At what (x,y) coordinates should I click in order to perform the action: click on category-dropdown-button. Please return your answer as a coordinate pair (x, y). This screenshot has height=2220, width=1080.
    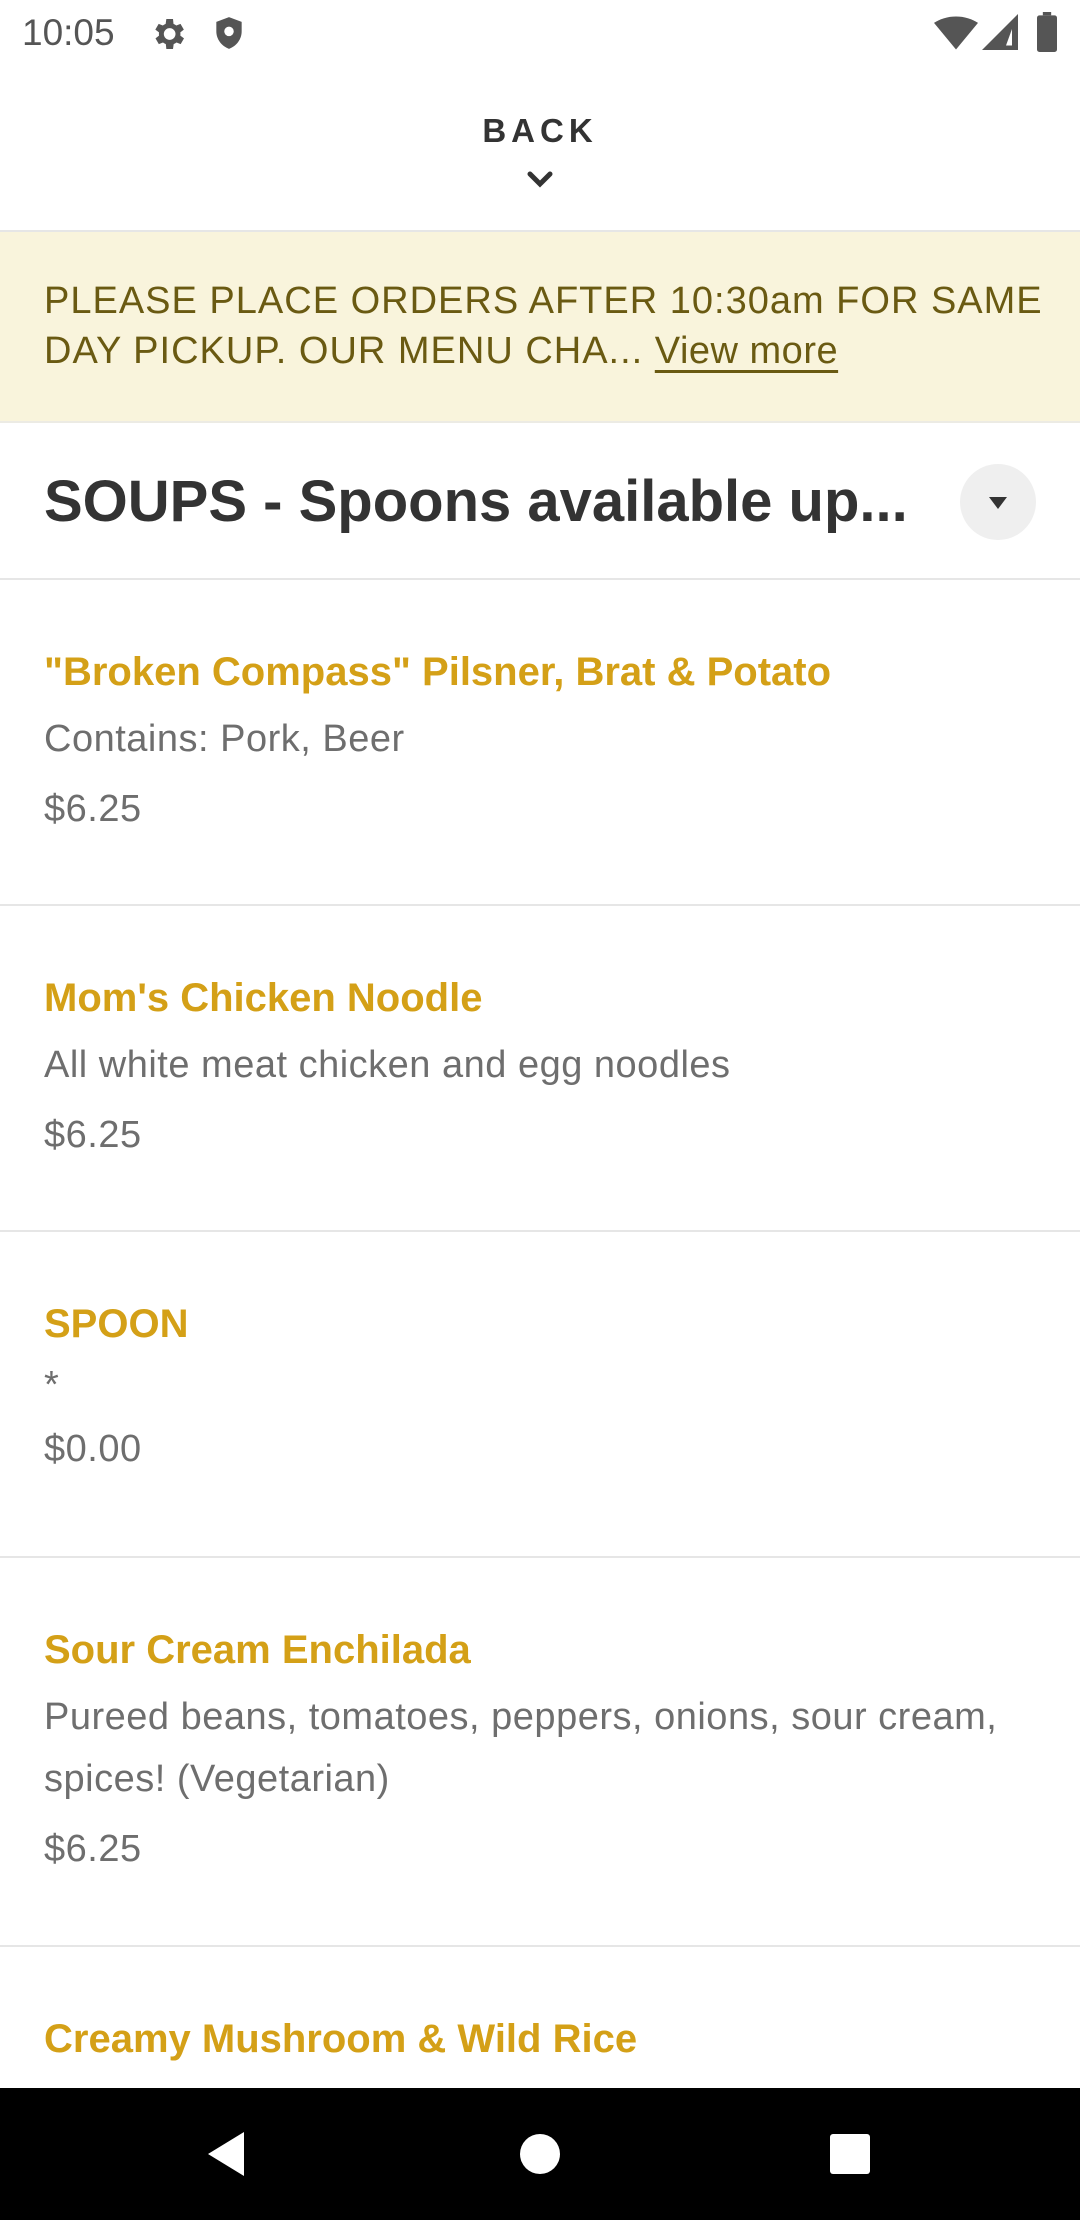
    Looking at the image, I should click on (998, 502).